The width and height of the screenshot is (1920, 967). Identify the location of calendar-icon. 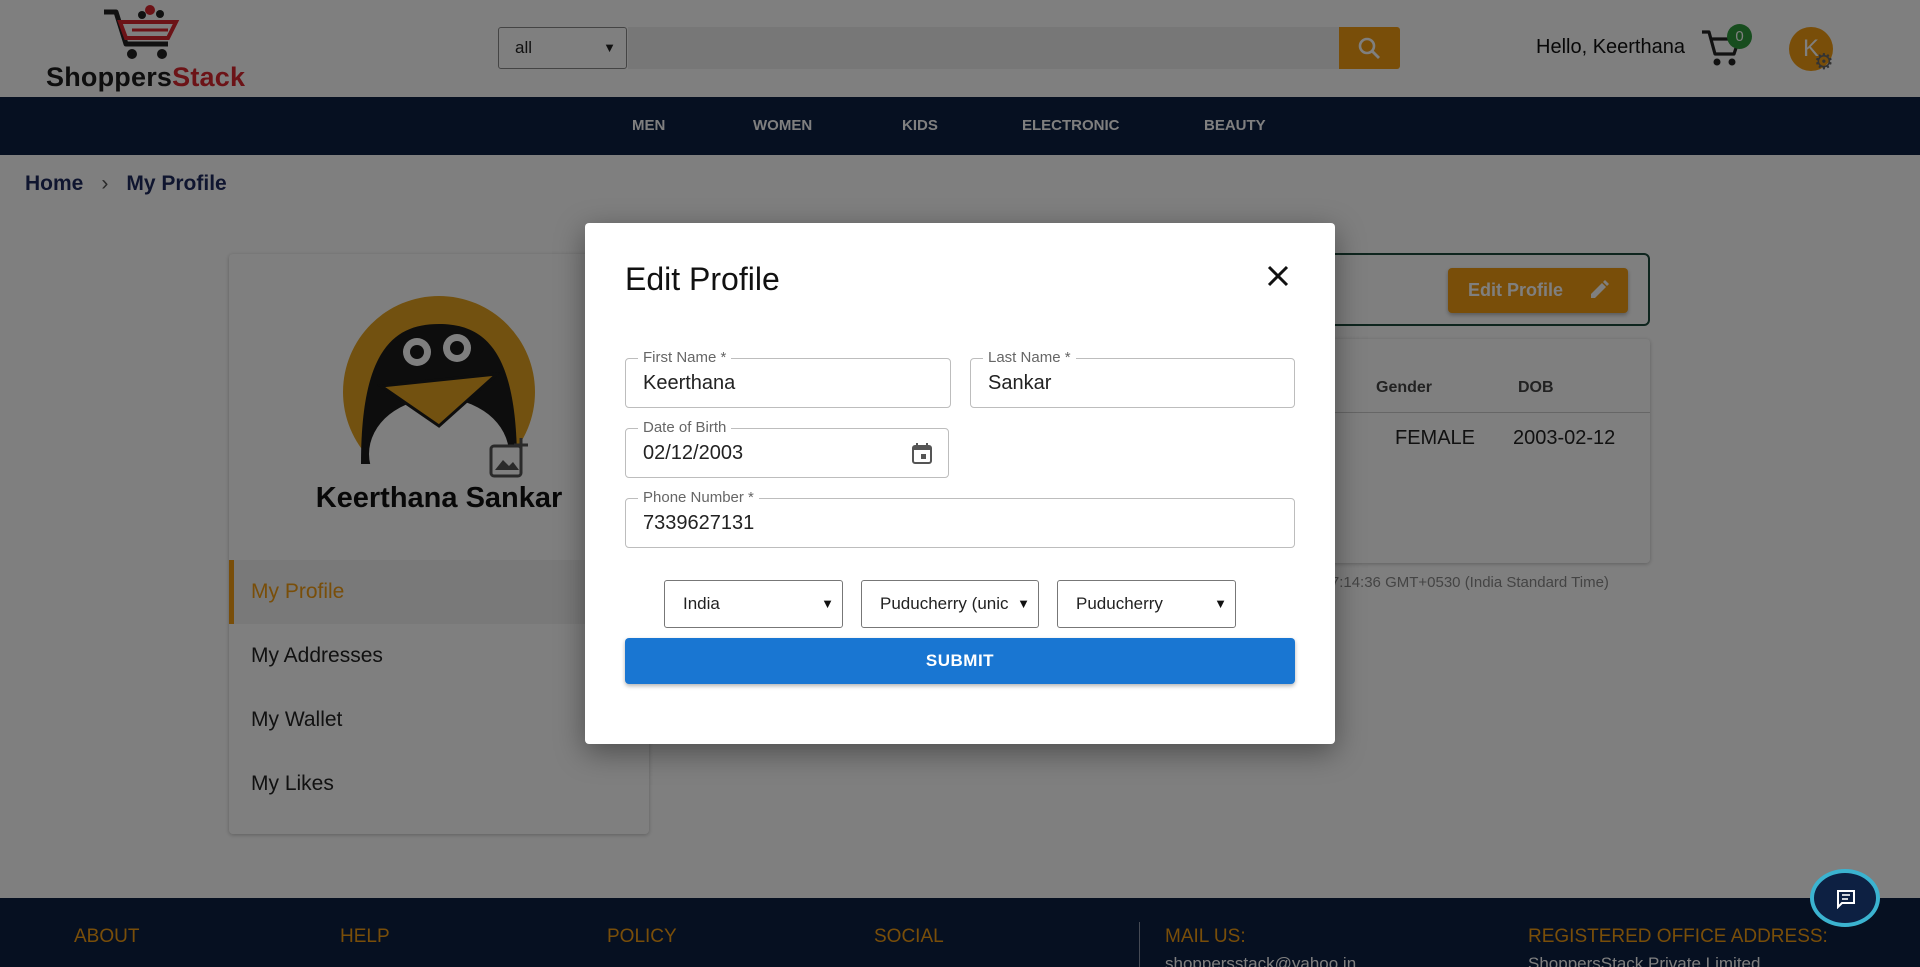
(922, 453).